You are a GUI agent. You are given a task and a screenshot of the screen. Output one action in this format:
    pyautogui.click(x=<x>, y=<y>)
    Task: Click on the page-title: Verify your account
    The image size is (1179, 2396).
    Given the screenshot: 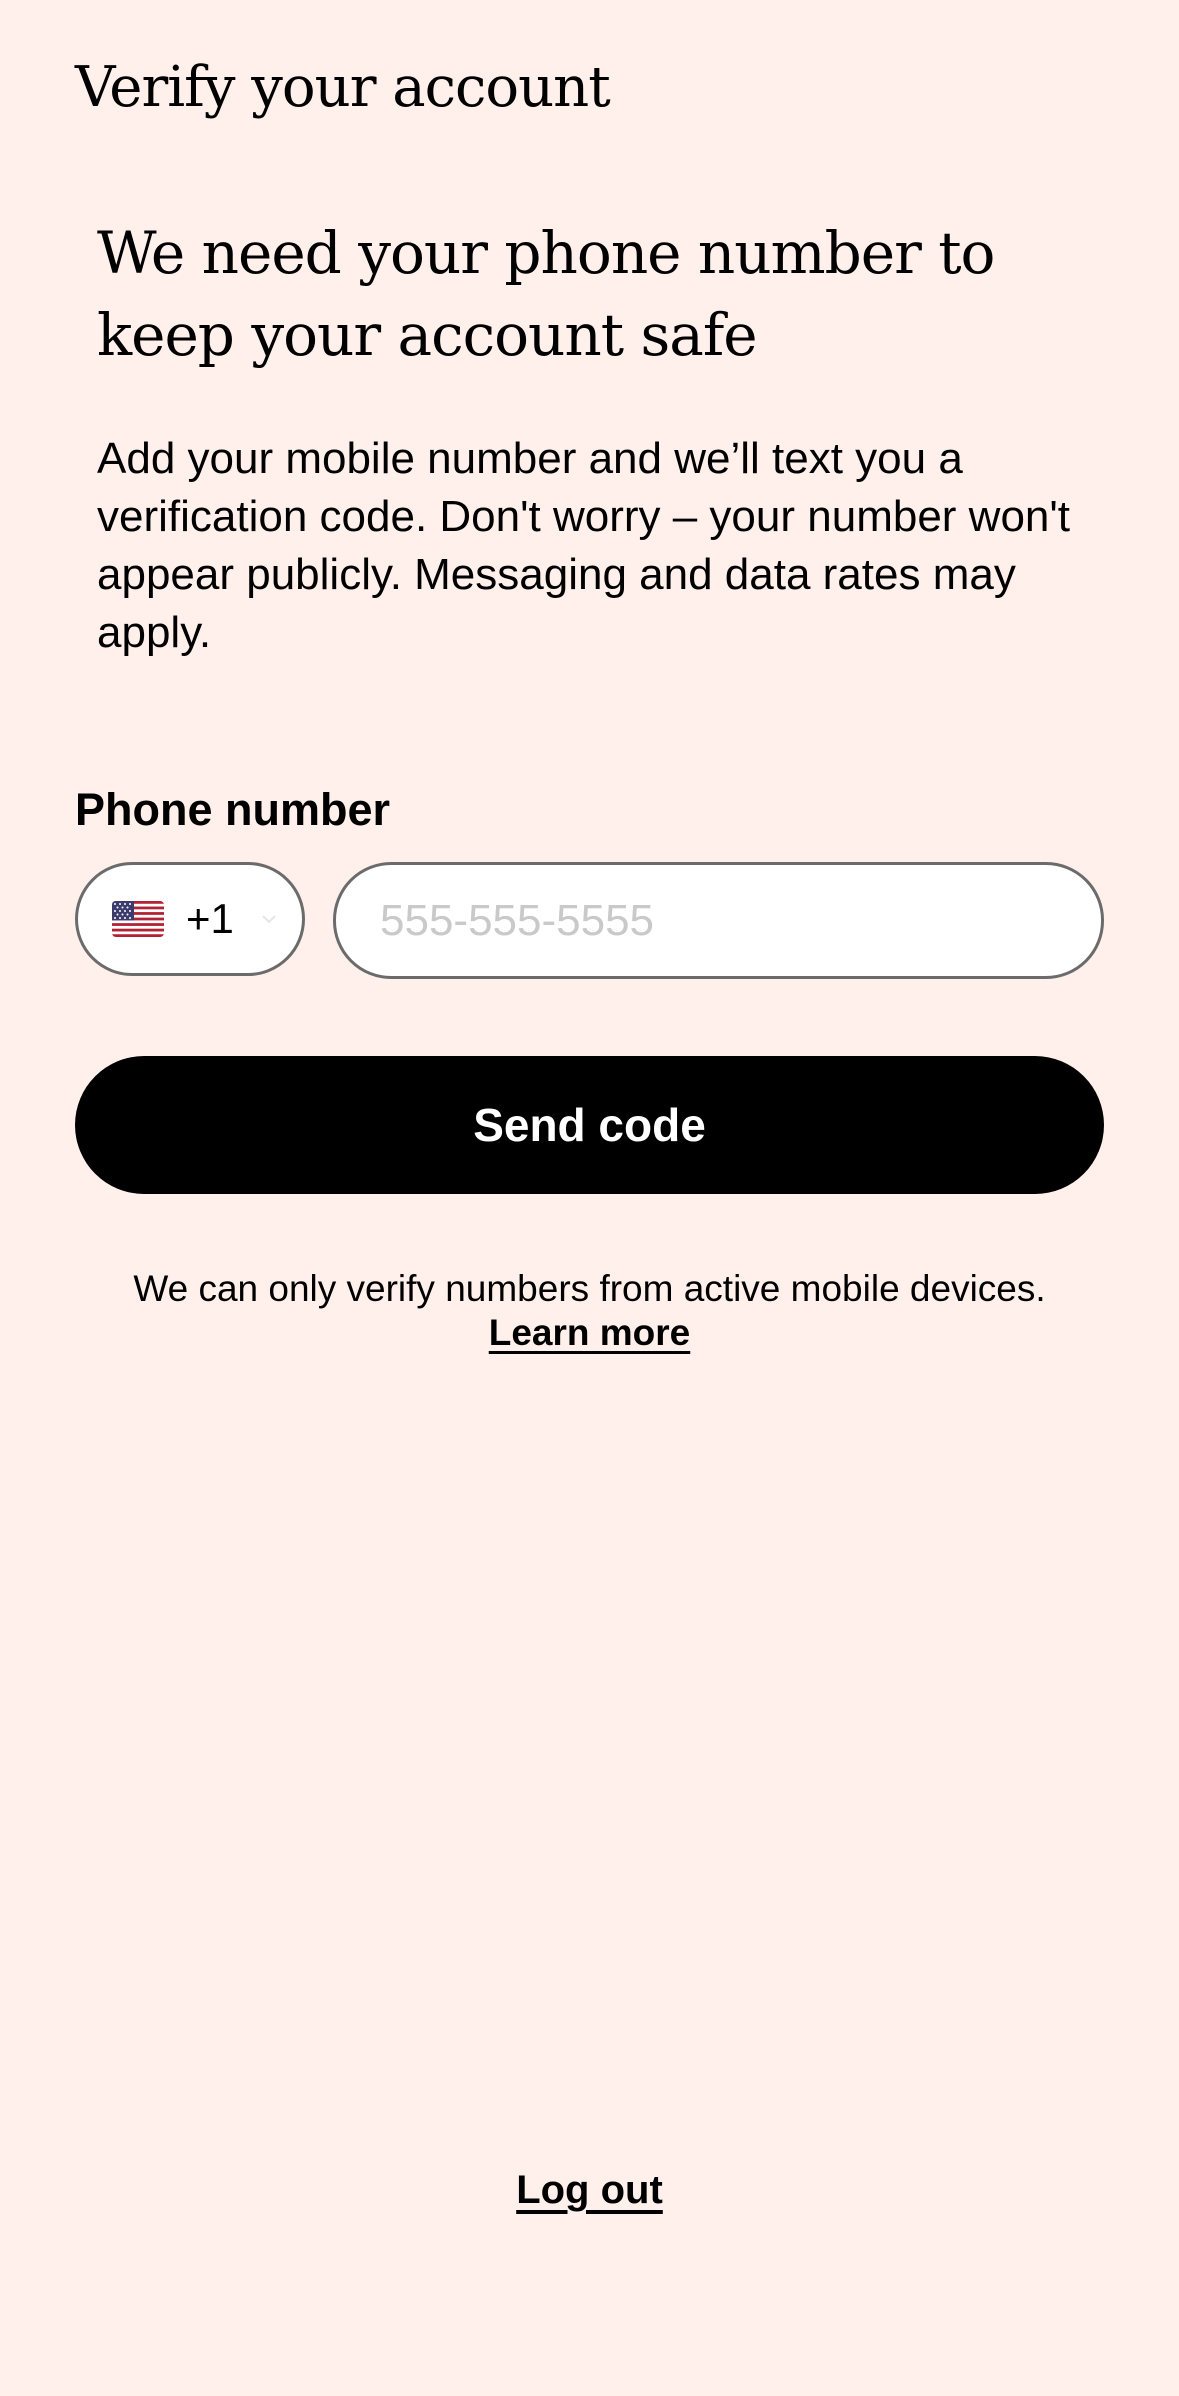 What is the action you would take?
    pyautogui.click(x=343, y=87)
    